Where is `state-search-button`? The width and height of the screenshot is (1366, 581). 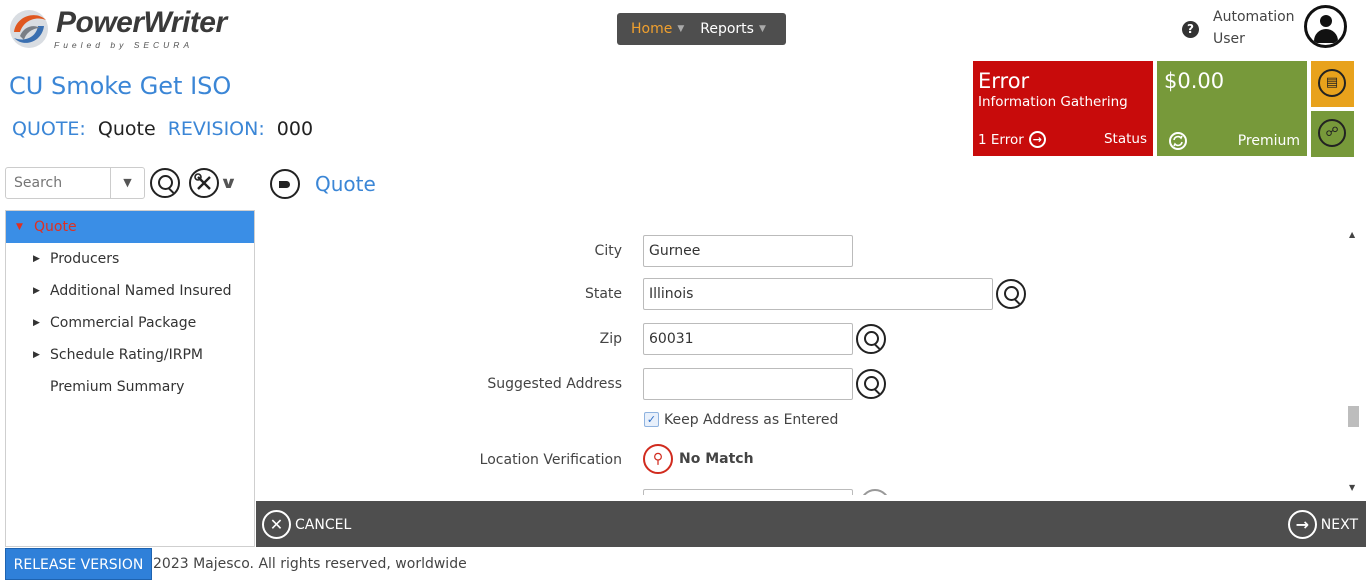 state-search-button is located at coordinates (1011, 294).